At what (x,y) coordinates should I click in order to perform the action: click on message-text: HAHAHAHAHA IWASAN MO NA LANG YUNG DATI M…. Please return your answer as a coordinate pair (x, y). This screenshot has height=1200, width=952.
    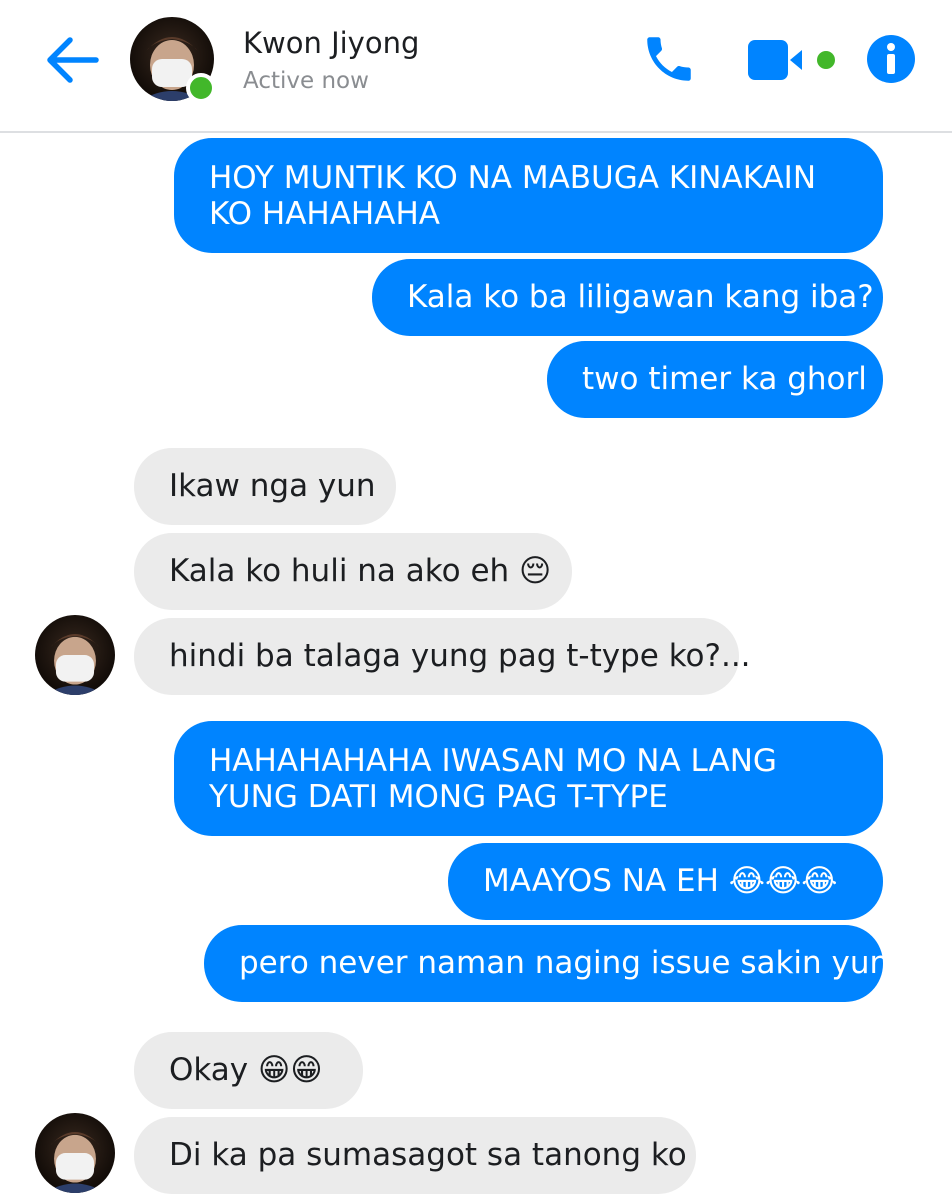
    Looking at the image, I should click on (493, 779).